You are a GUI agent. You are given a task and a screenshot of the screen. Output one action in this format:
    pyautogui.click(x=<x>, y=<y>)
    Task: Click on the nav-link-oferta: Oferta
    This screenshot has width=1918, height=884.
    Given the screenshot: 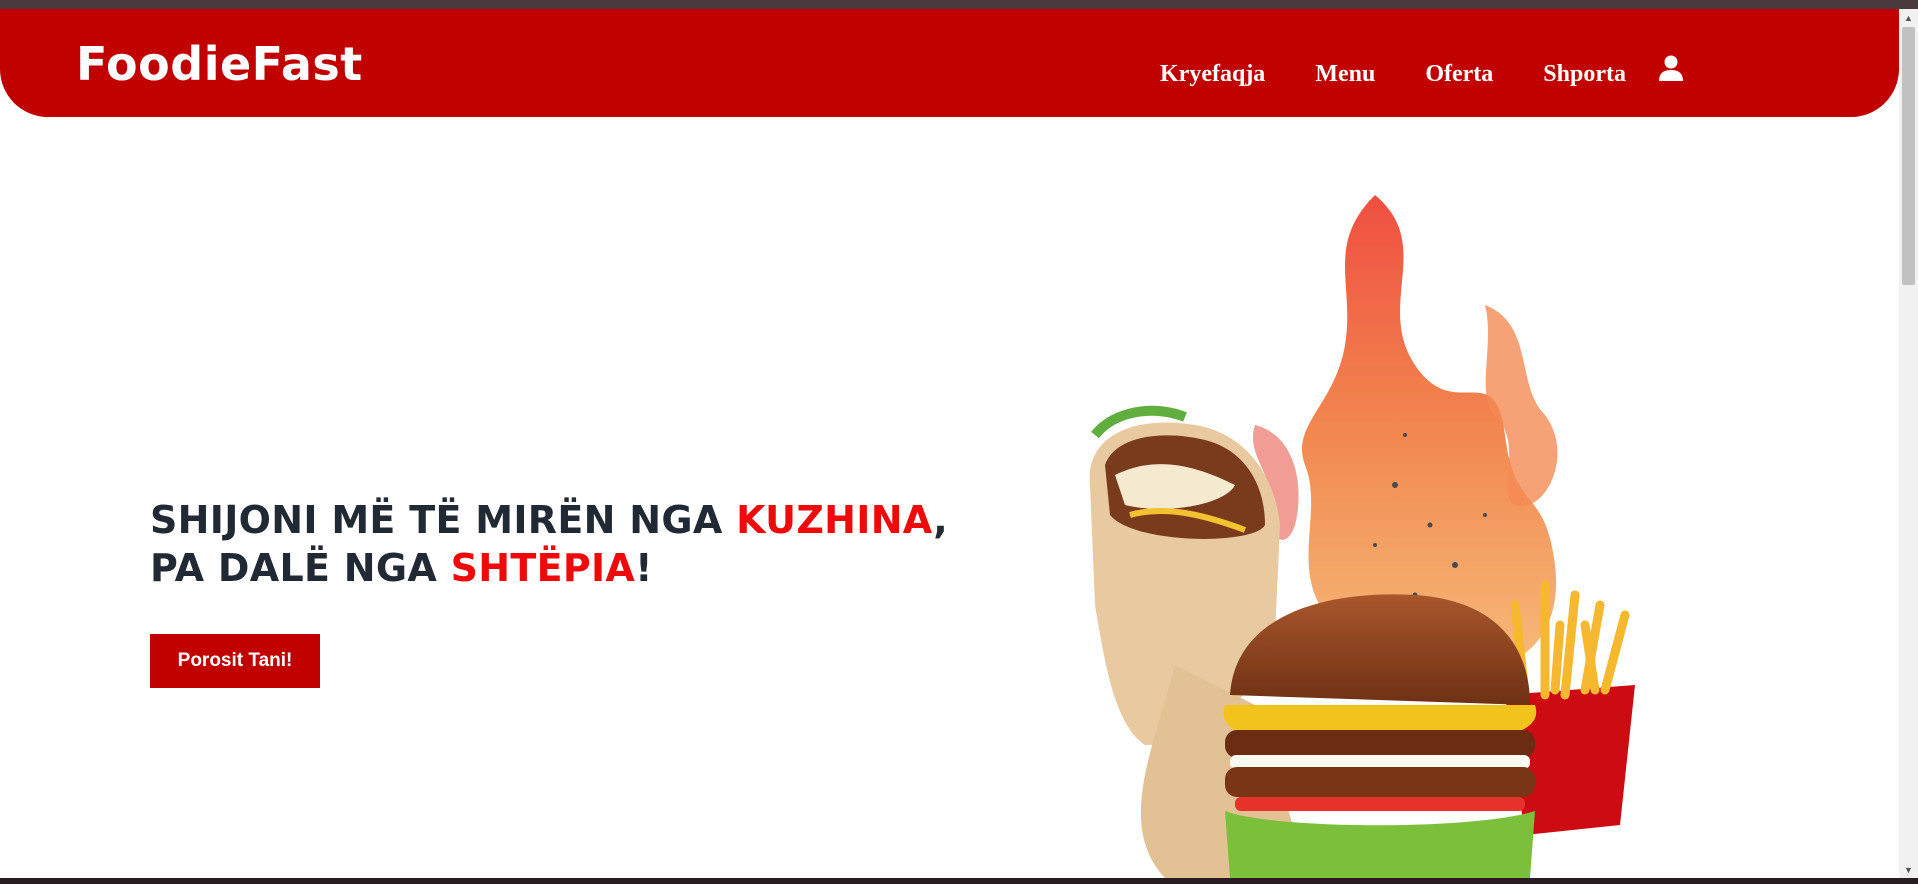 What is the action you would take?
    pyautogui.click(x=1459, y=74)
    